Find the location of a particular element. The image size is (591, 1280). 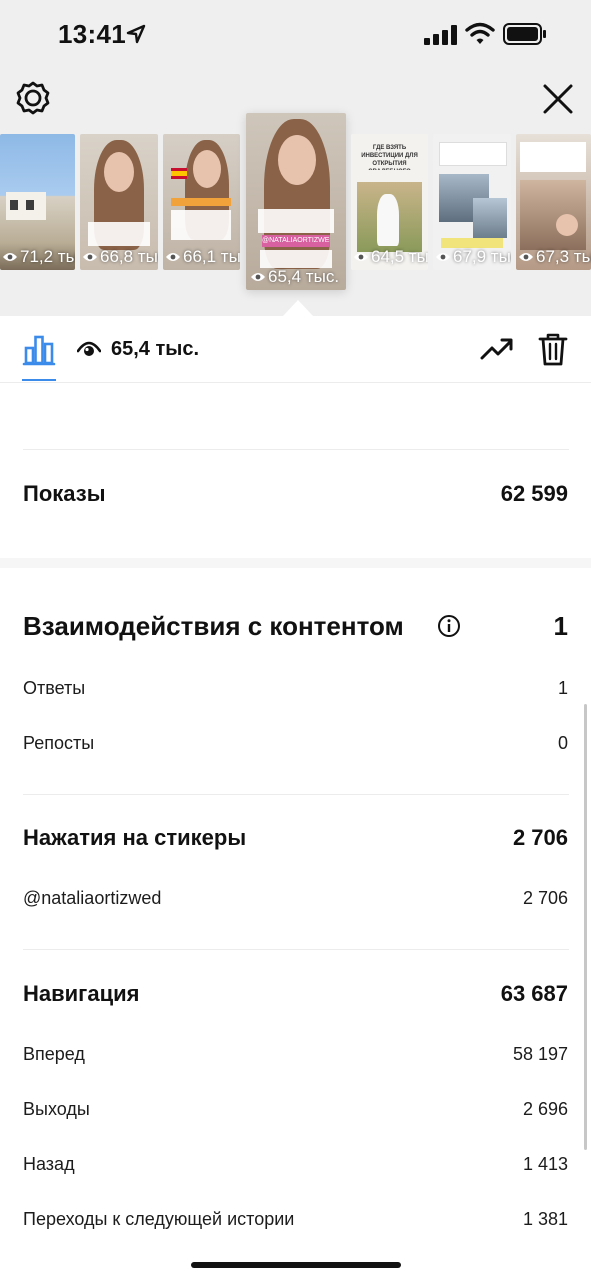

views-total: 65,4 тыс. is located at coordinates (155, 349).